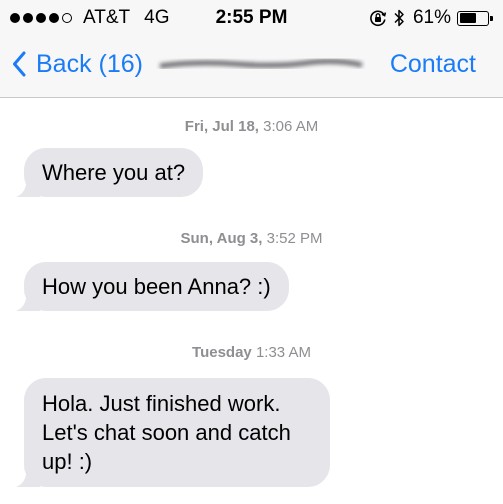 The height and width of the screenshot is (504, 503). I want to click on timestamp-date: Tuesday, so click(222, 352).